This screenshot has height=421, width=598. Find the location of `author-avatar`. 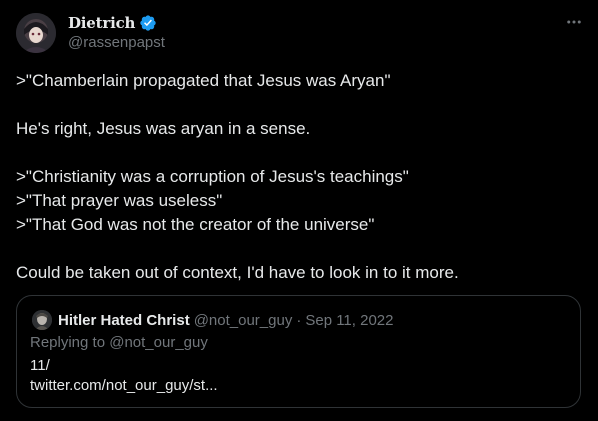

author-avatar is located at coordinates (36, 33).